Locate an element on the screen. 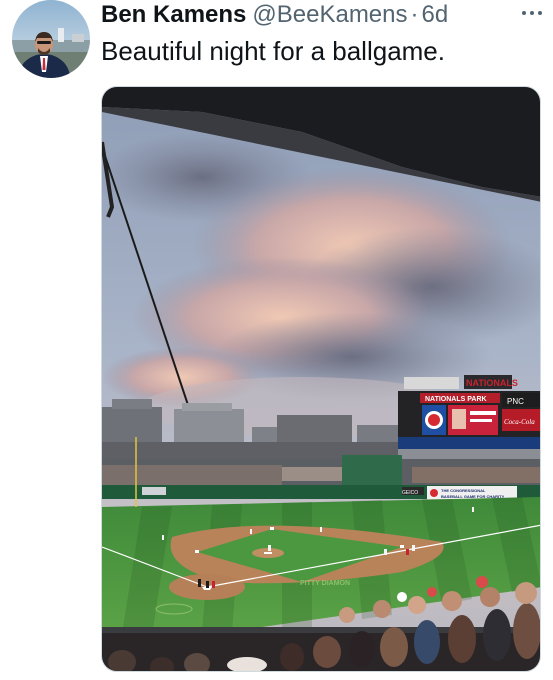 This screenshot has height=680, width=553. red-lettering-sign: NATIONALS is located at coordinates (492, 383).